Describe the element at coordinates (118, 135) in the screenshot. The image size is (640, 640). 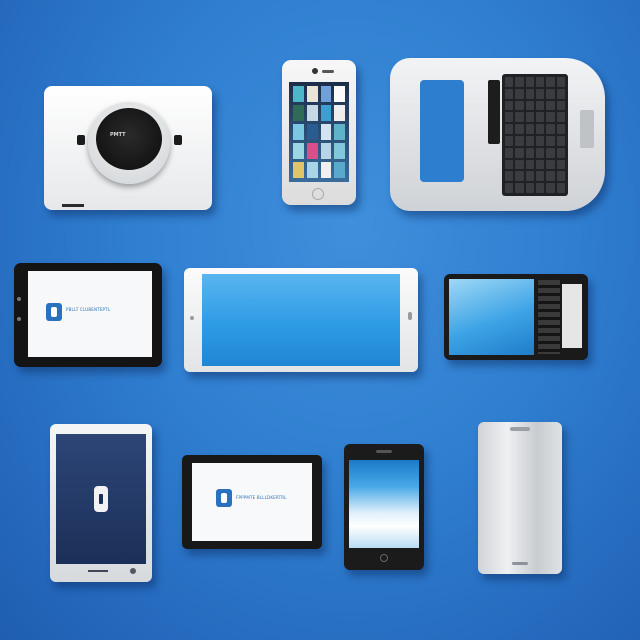
I see `speaker-logo-text: PMTT` at that location.